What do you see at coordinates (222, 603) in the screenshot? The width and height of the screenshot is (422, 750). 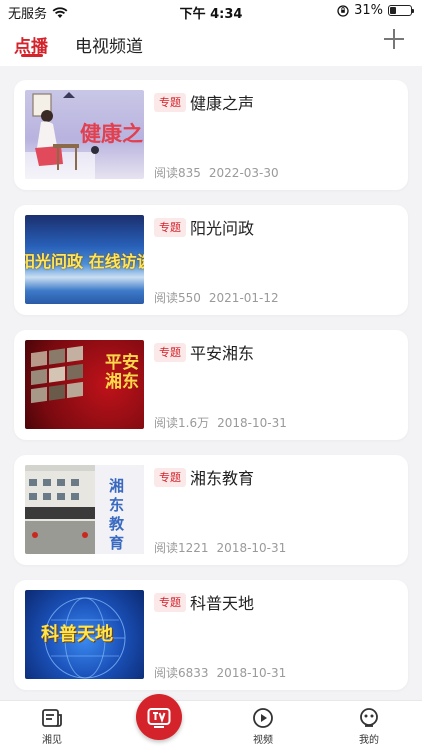 I see `item-title: 科普天地` at bounding box center [222, 603].